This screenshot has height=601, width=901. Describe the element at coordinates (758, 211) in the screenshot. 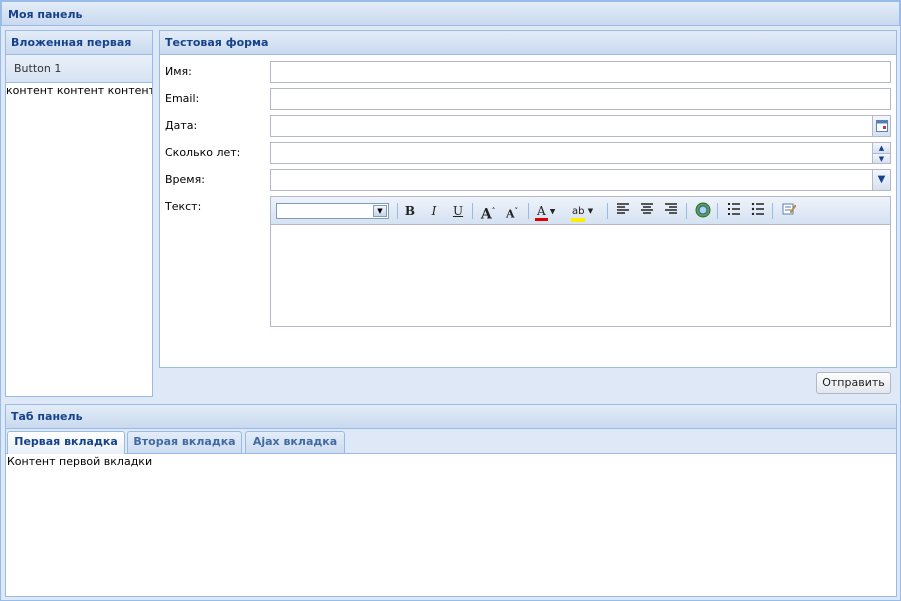

I see `unordered-list-icon` at that location.